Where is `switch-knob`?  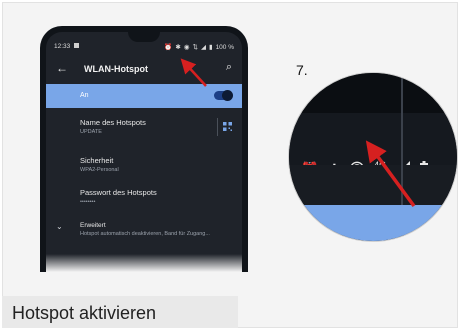
switch-knob is located at coordinates (227, 95).